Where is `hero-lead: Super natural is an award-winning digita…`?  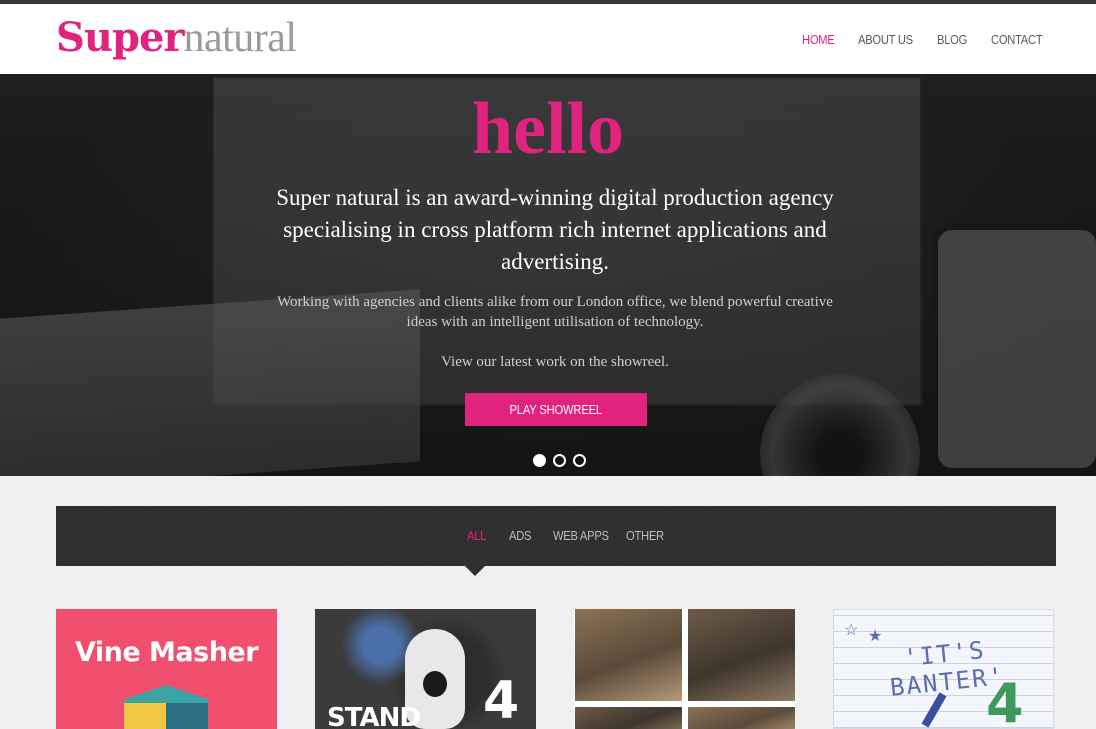 hero-lead: Super natural is an award-winning digita… is located at coordinates (555, 229).